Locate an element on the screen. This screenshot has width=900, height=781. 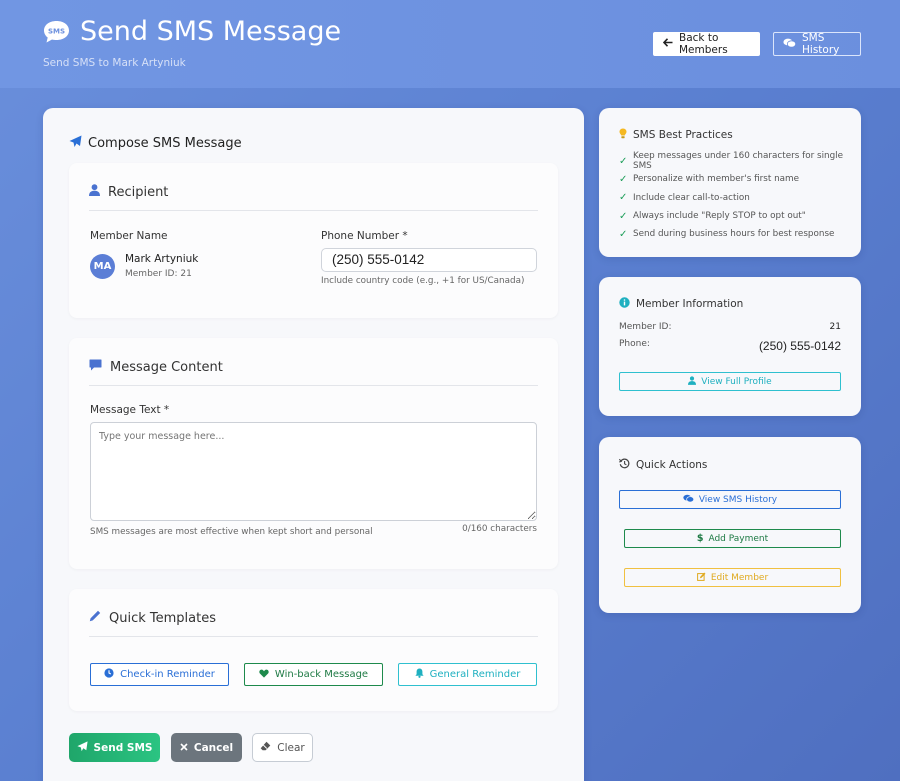
member-id-value: 21 is located at coordinates (835, 327).